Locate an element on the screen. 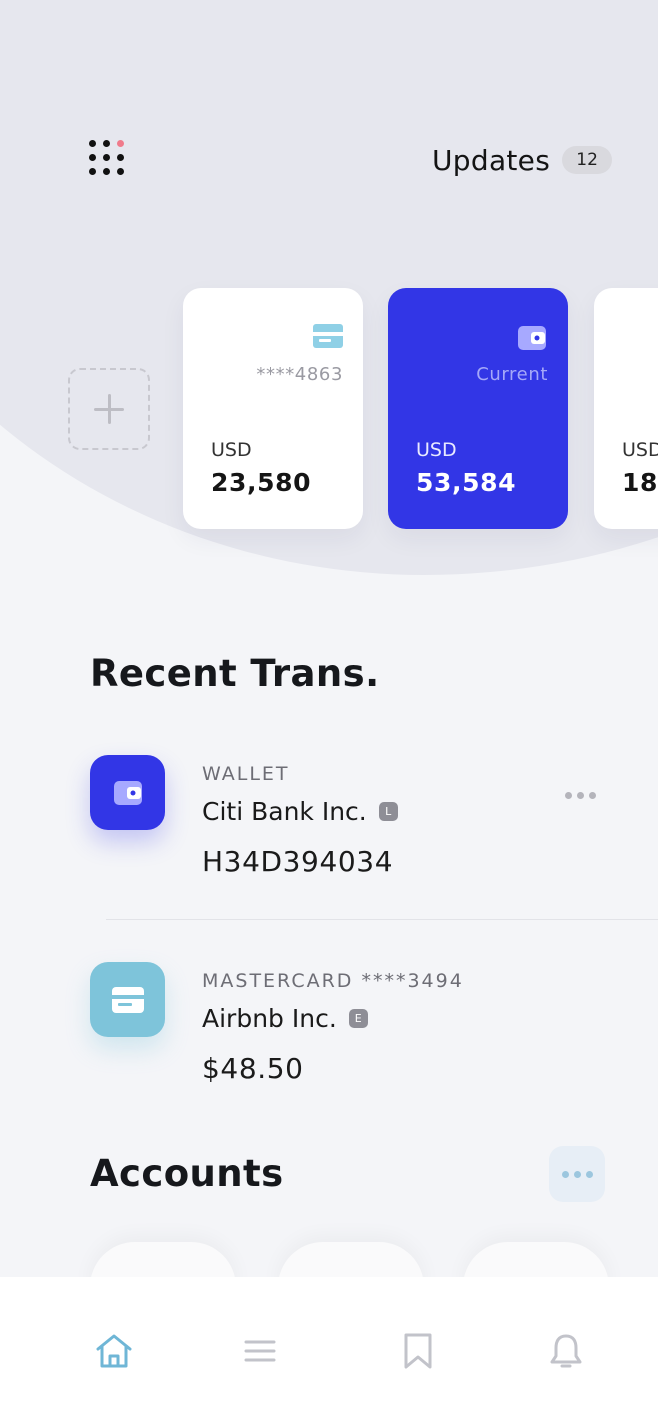  notification-dot is located at coordinates (120, 143).